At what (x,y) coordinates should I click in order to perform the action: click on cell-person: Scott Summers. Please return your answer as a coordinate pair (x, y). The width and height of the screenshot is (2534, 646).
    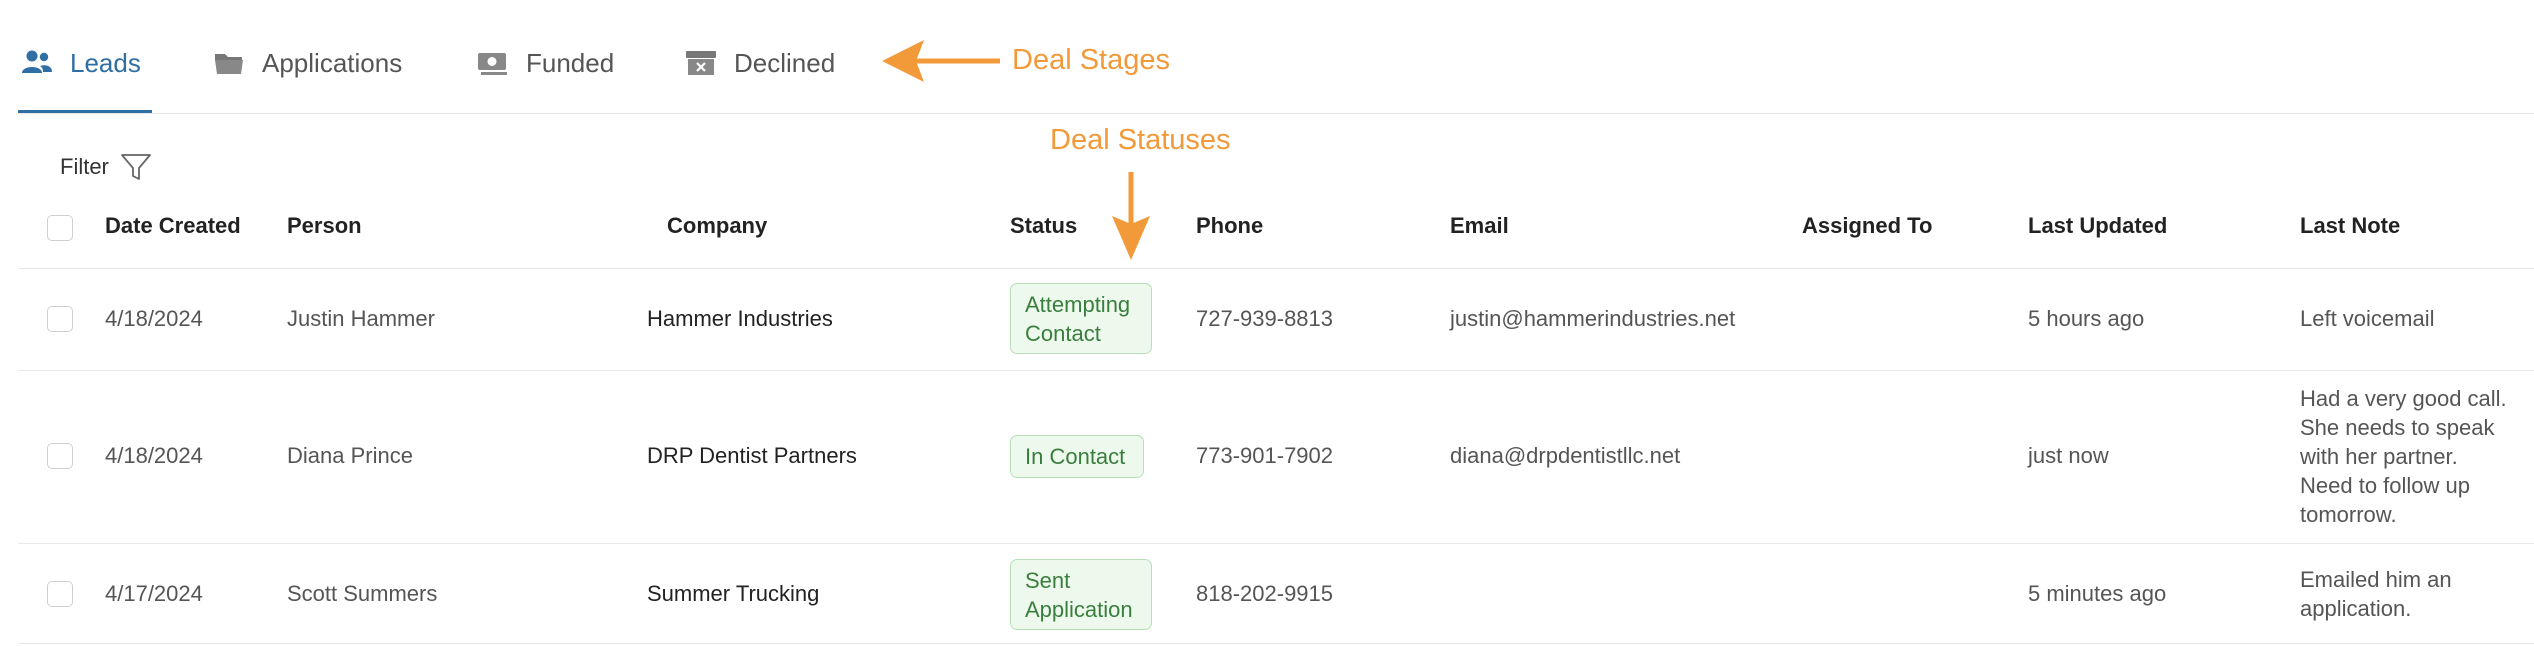
    Looking at the image, I should click on (362, 593).